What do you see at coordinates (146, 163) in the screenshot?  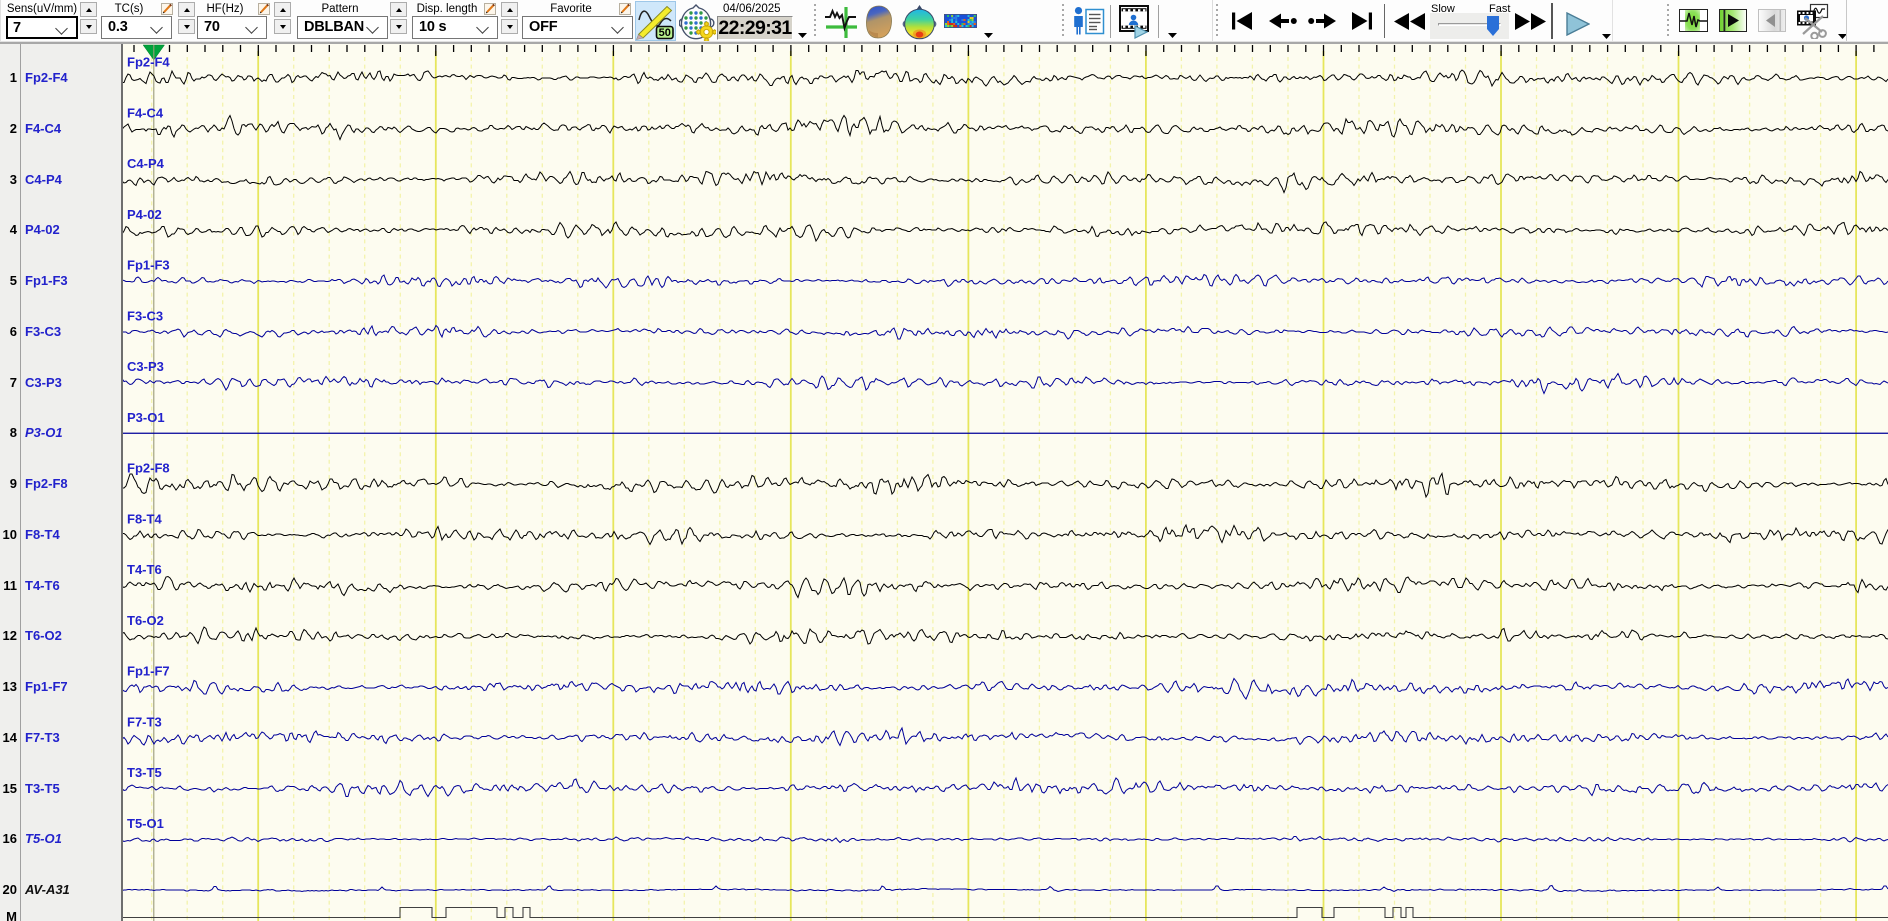 I see `svg-text: C4-P4` at bounding box center [146, 163].